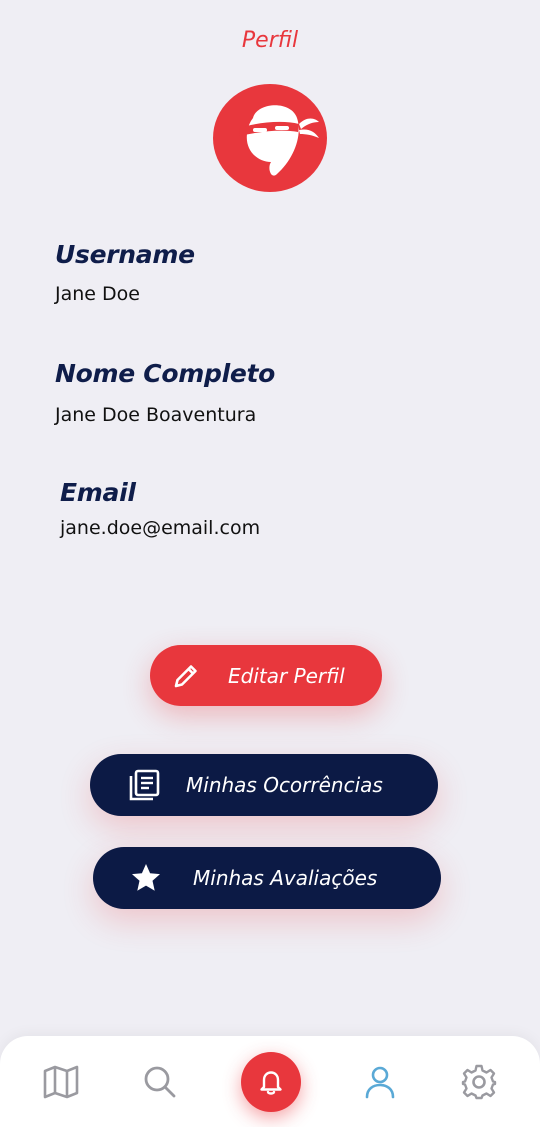 The width and height of the screenshot is (540, 1127). Describe the element at coordinates (146, 878) in the screenshot. I see `star-icon` at that location.